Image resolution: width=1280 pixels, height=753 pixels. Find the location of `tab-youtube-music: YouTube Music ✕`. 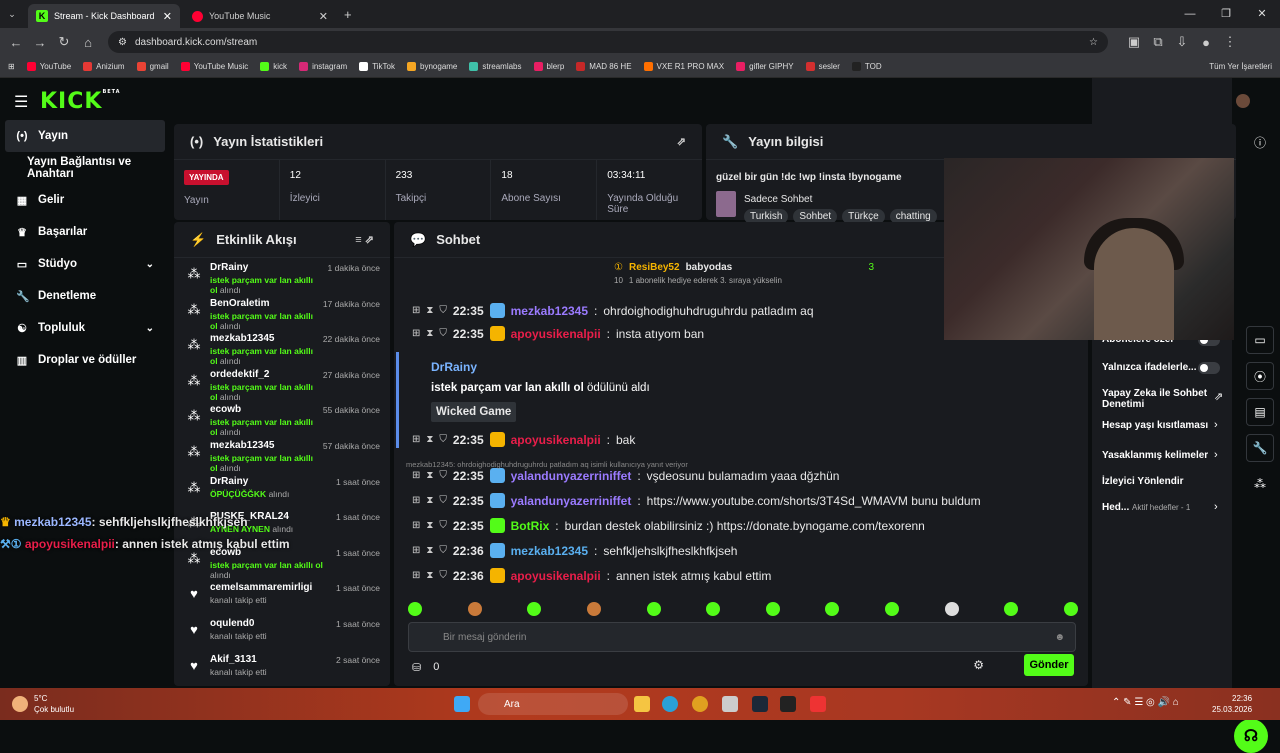

tab-youtube-music: YouTube Music ✕ is located at coordinates (260, 16).